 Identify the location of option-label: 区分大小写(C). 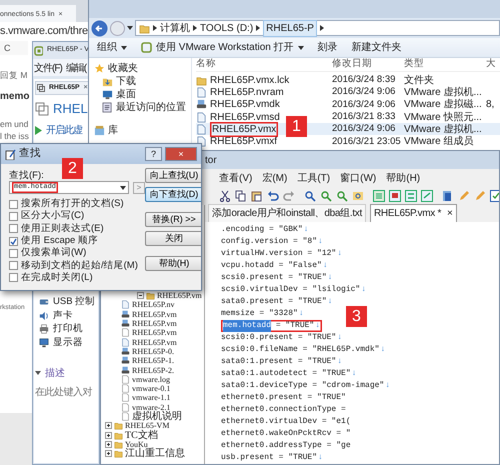
(52, 216).